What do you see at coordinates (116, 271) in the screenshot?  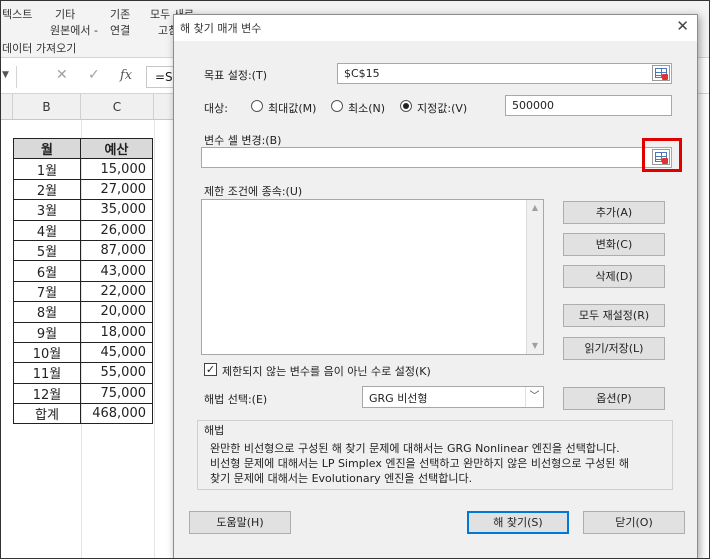 I see `budget-cell: 43,000` at bounding box center [116, 271].